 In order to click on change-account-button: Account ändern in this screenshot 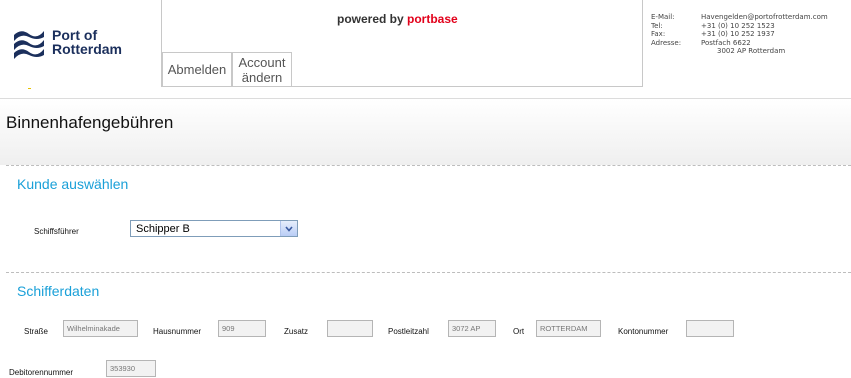, I will do `click(262, 69)`.